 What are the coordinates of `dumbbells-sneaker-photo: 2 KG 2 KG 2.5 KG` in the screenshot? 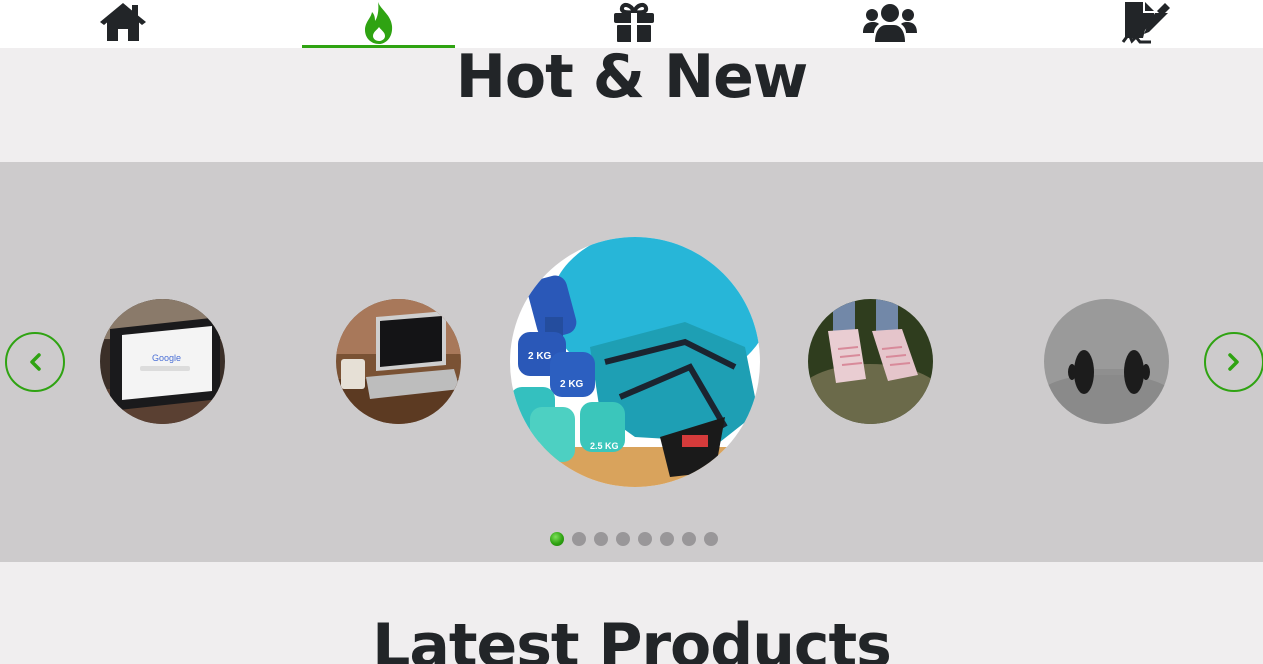 It's located at (635, 362).